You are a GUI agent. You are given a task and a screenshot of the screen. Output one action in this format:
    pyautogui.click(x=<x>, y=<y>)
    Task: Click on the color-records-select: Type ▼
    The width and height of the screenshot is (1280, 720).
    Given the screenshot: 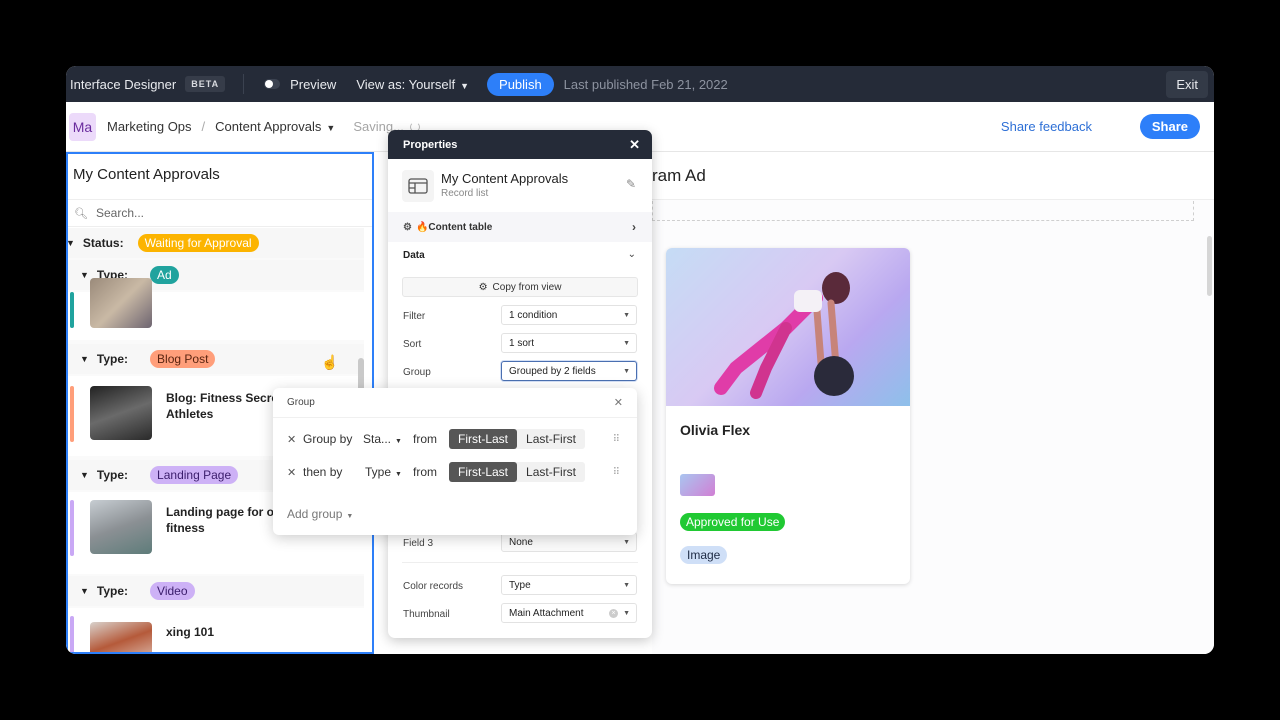 What is the action you would take?
    pyautogui.click(x=569, y=585)
    